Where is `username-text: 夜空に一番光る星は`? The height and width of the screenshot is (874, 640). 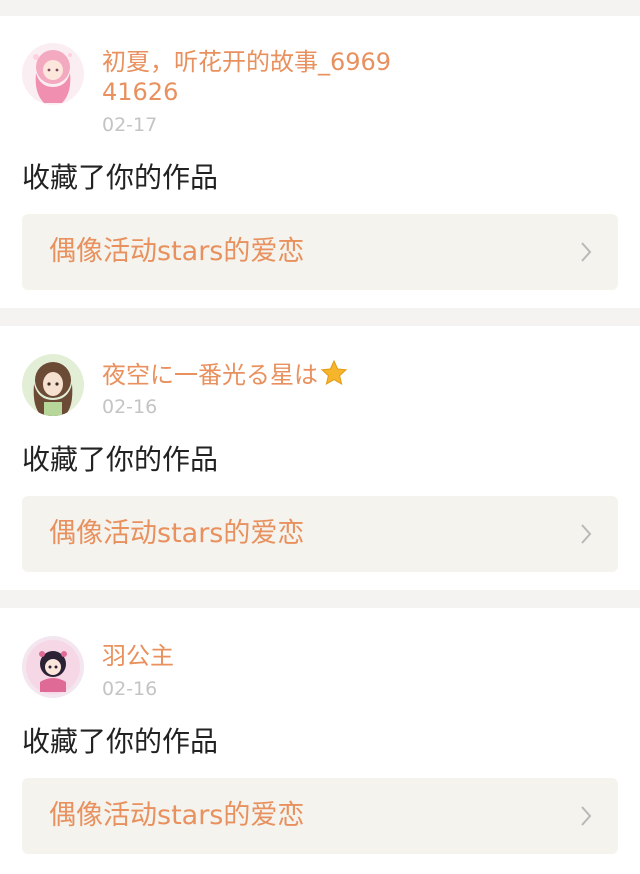
username-text: 夜空に一番光る星は is located at coordinates (210, 375).